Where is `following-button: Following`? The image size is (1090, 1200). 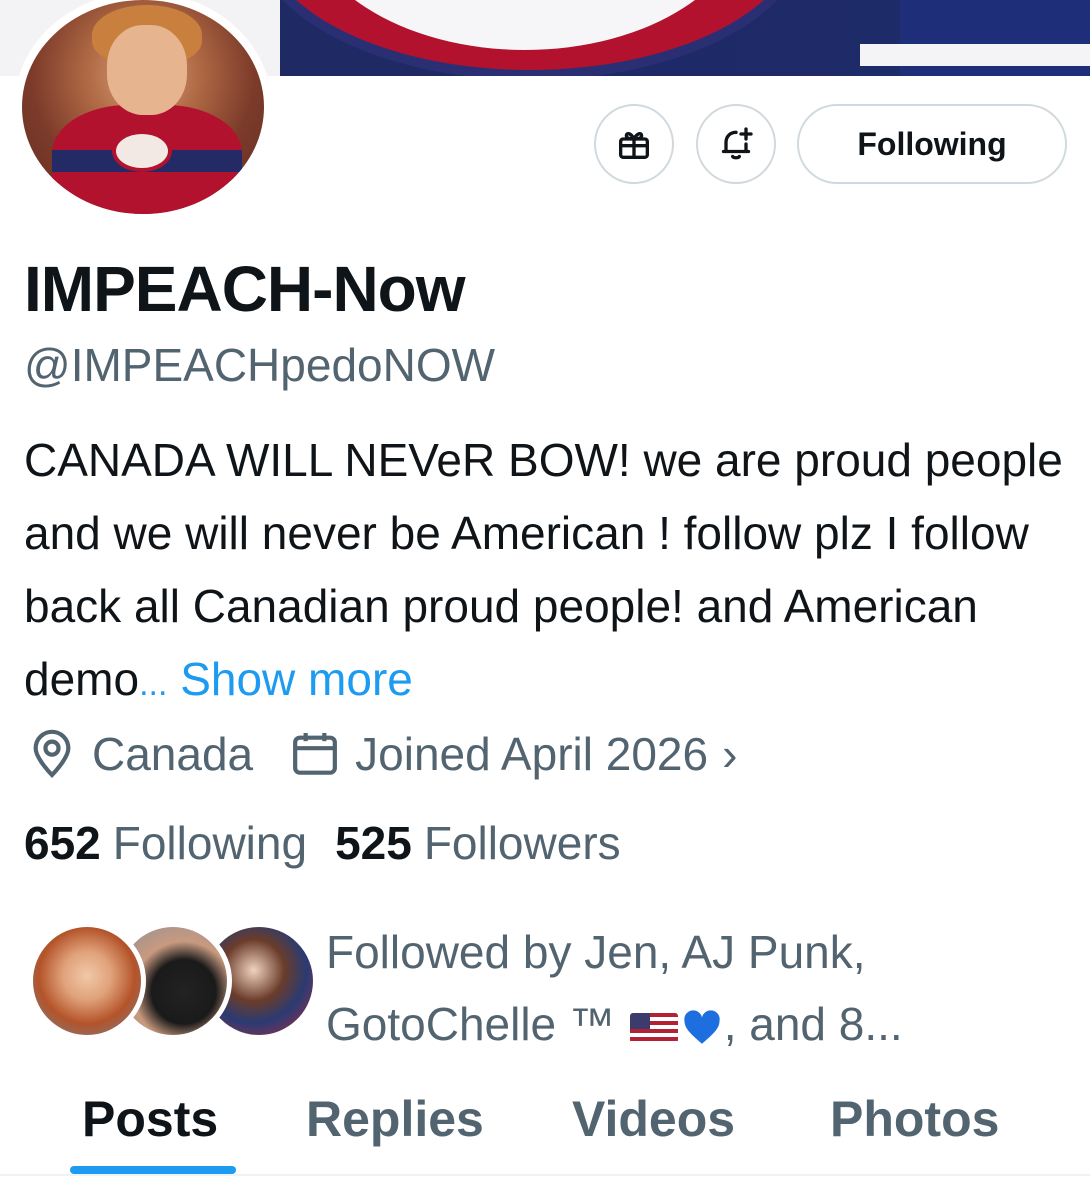
following-button: Following is located at coordinates (932, 144).